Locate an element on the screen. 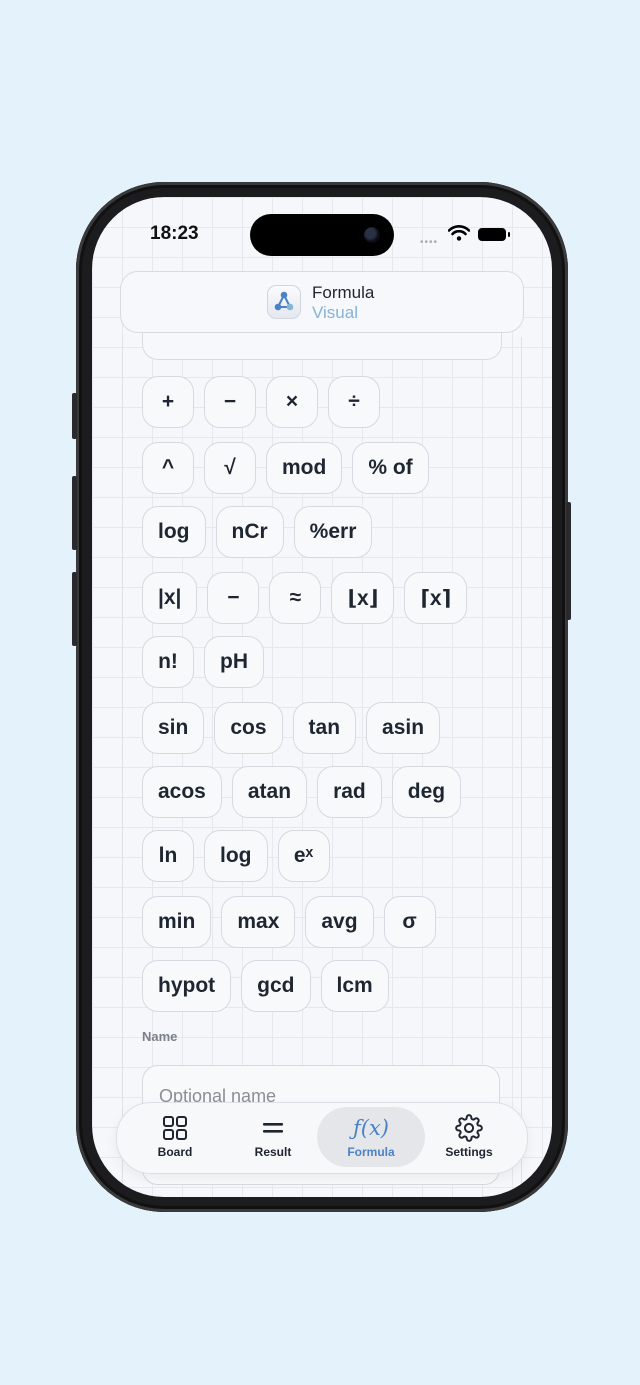 This screenshot has width=640, height=1385. approx-key: ≈ is located at coordinates (295, 598).